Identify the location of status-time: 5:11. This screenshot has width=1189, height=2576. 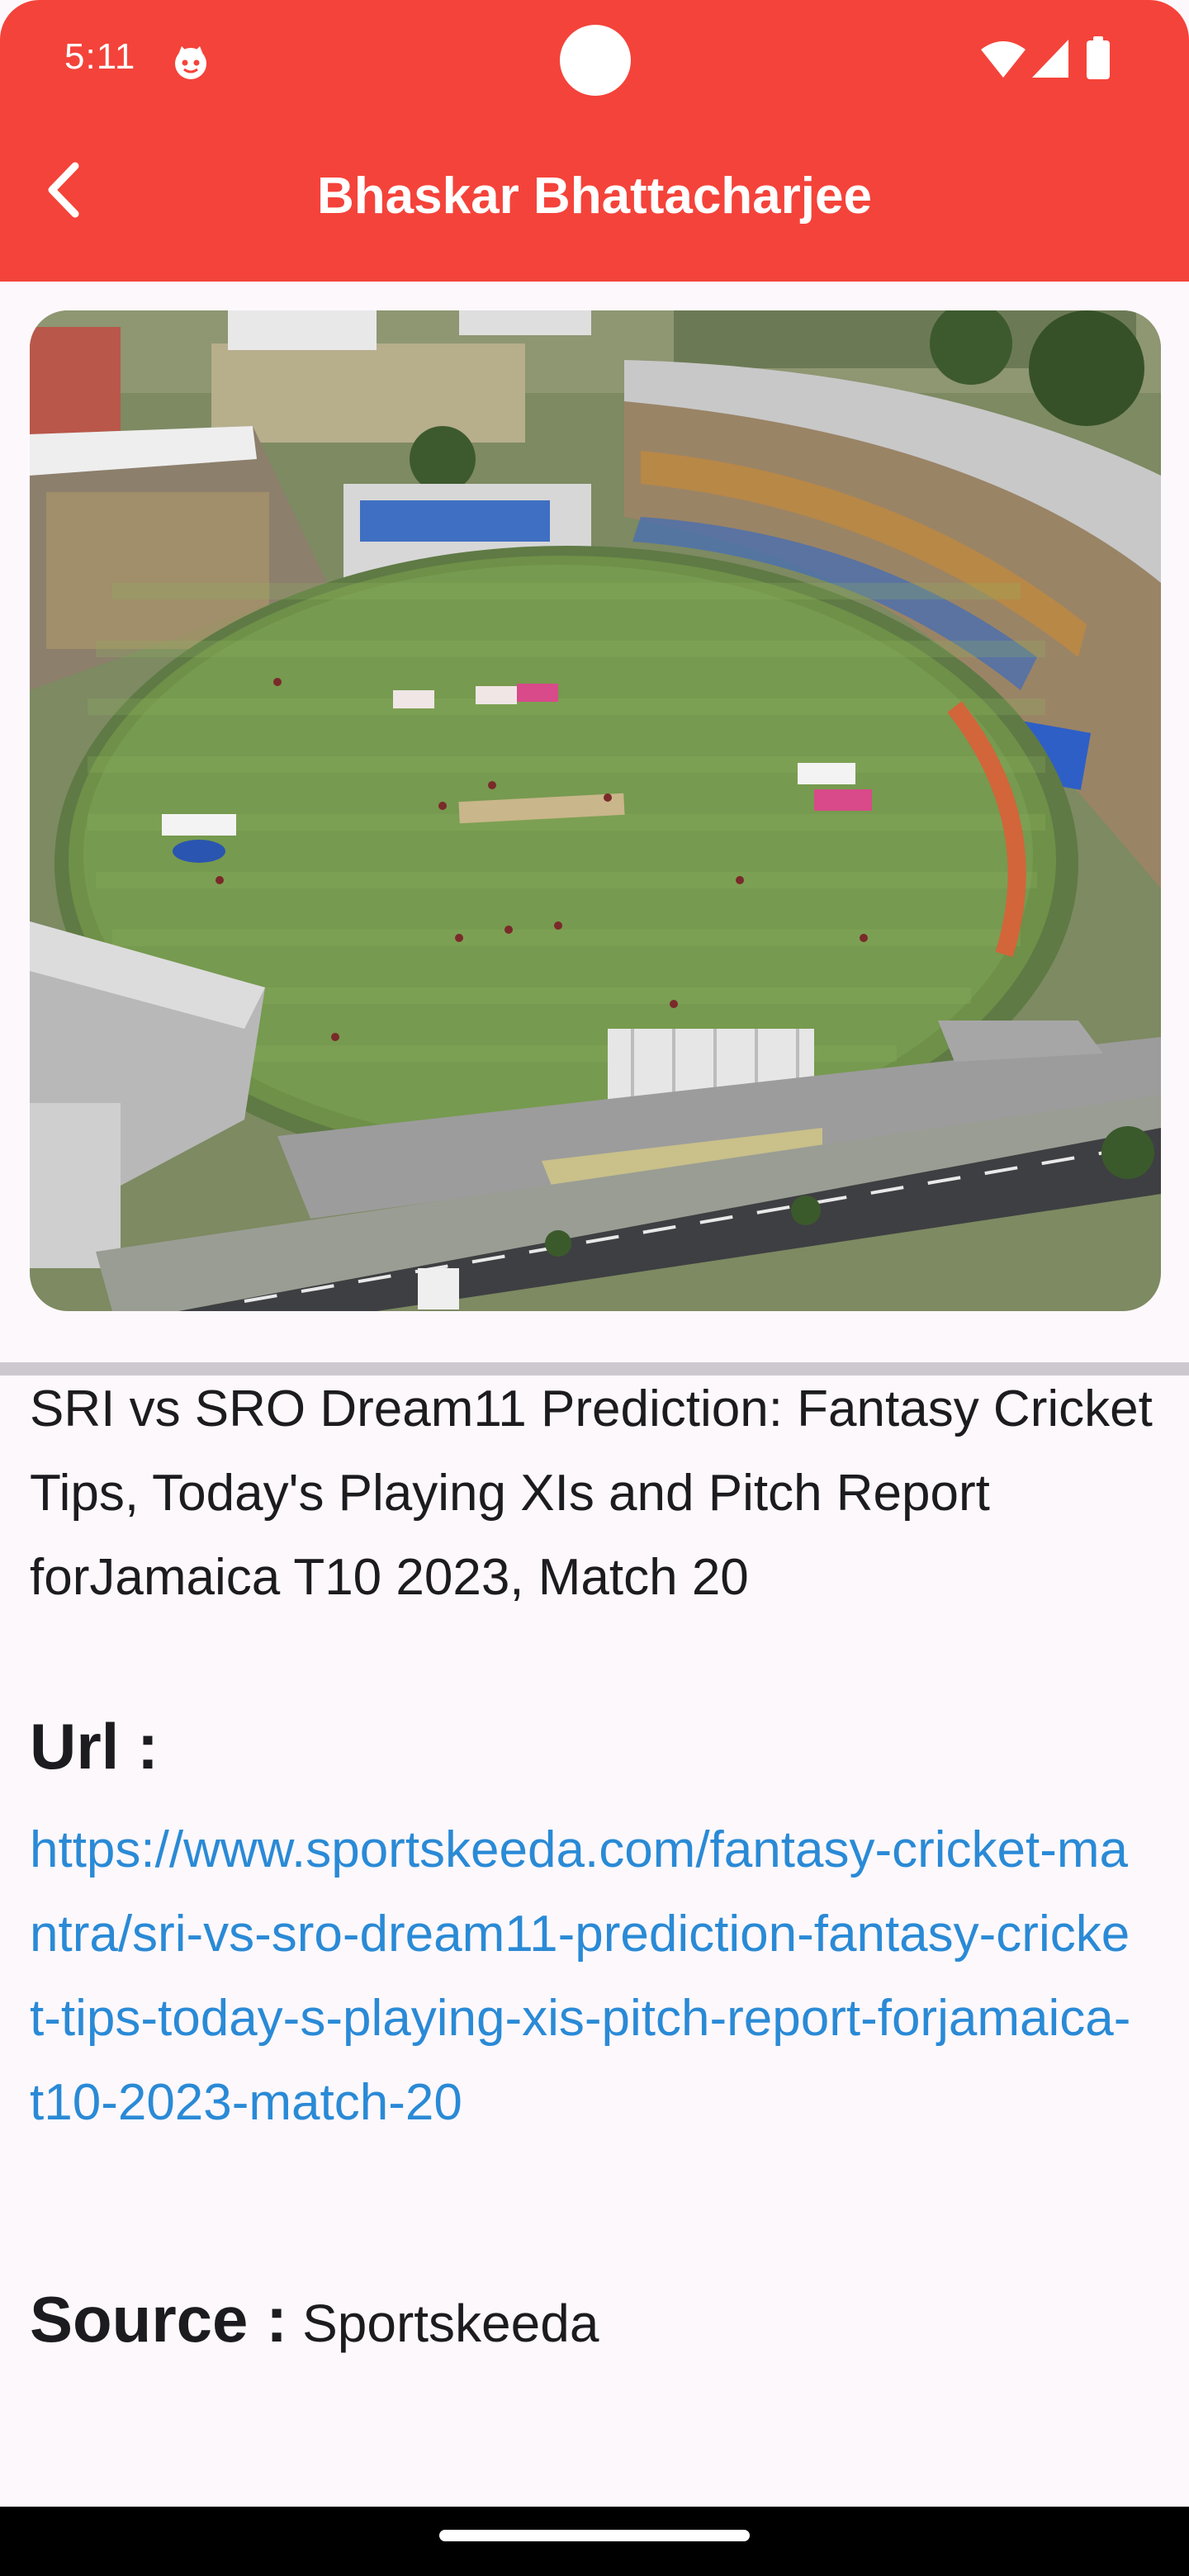
(100, 56).